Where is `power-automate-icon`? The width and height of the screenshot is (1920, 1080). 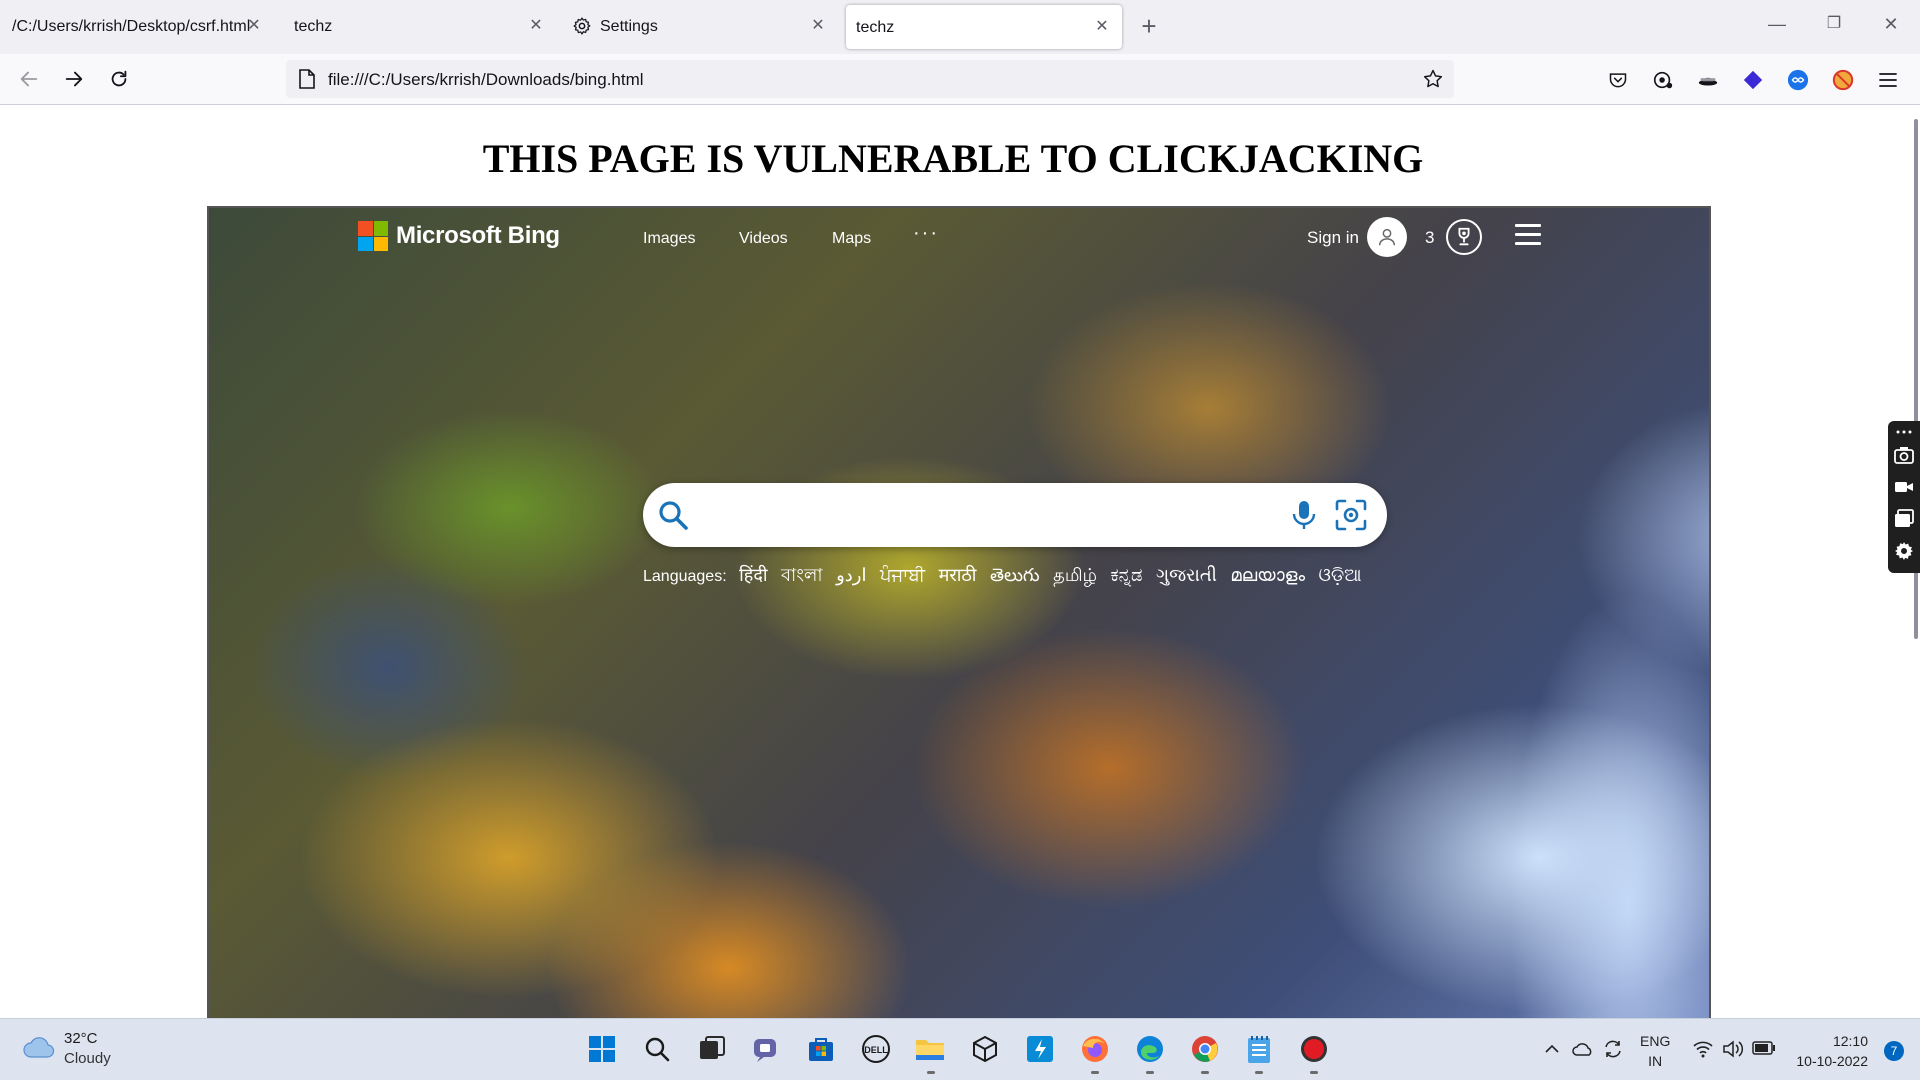
power-automate-icon is located at coordinates (1040, 1049).